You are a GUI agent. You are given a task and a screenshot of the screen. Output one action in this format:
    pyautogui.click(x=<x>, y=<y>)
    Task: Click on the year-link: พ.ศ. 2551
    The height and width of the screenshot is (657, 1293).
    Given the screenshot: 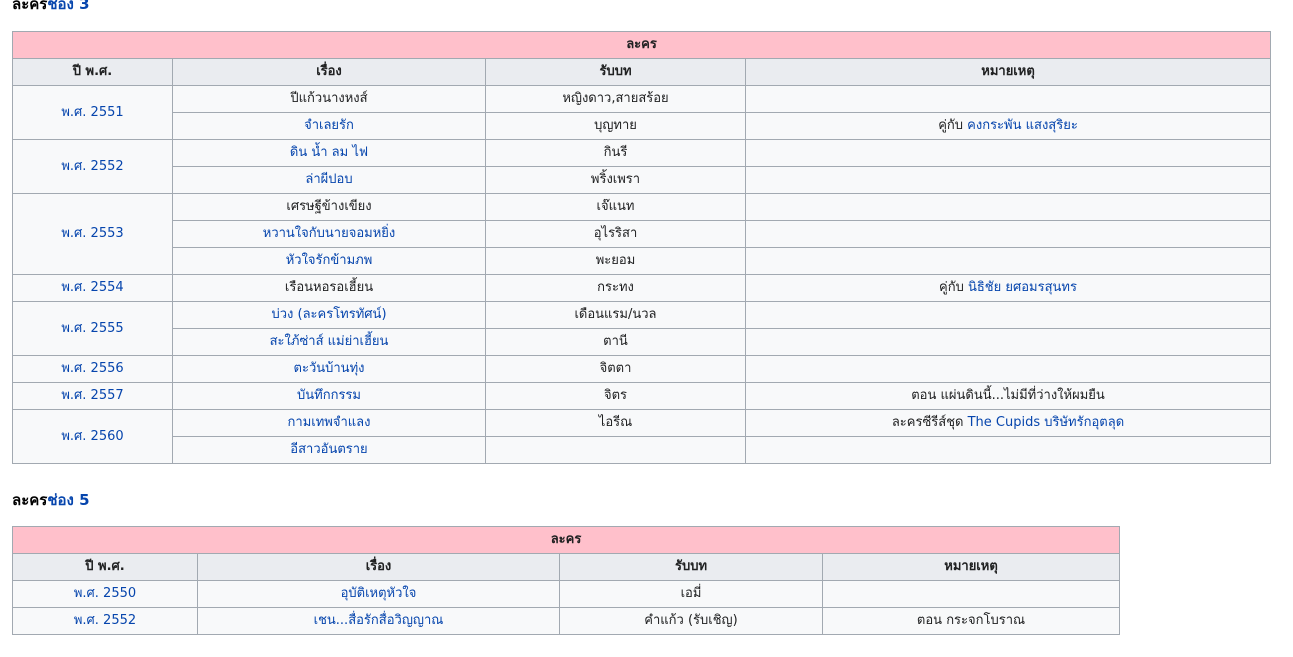 What is the action you would take?
    pyautogui.click(x=92, y=112)
    